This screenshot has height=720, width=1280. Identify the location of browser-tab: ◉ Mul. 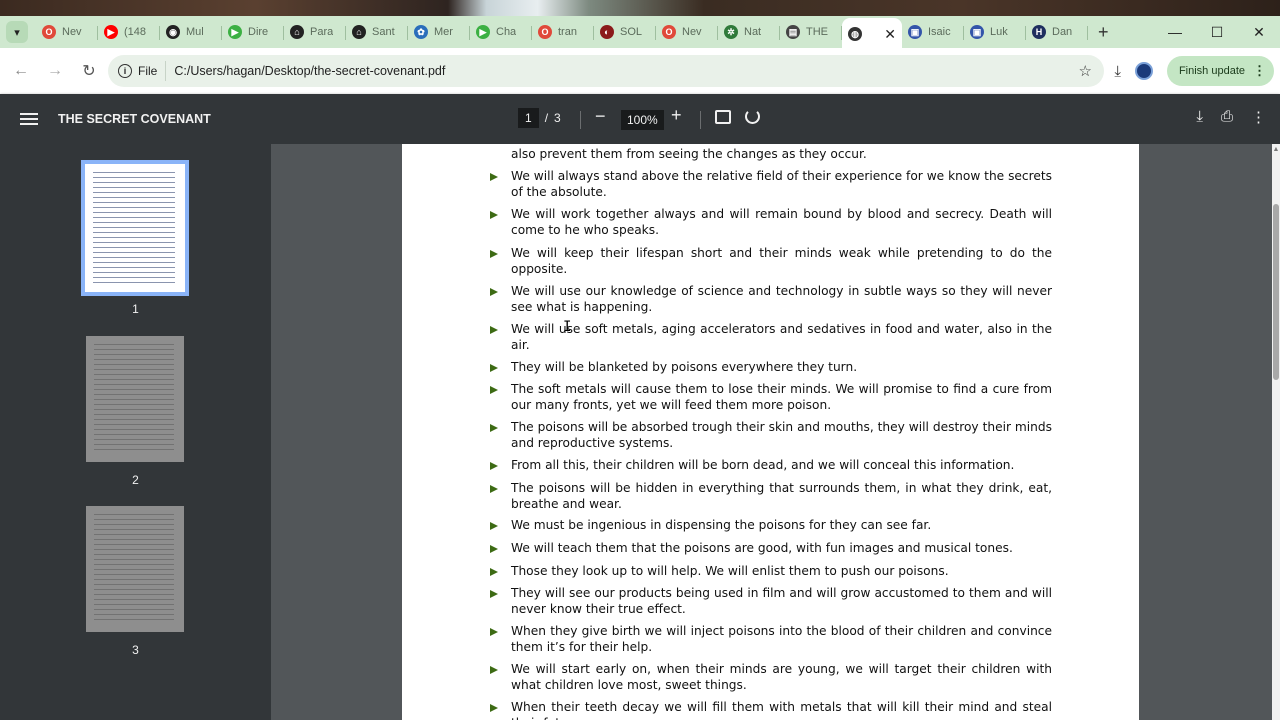
(191, 32).